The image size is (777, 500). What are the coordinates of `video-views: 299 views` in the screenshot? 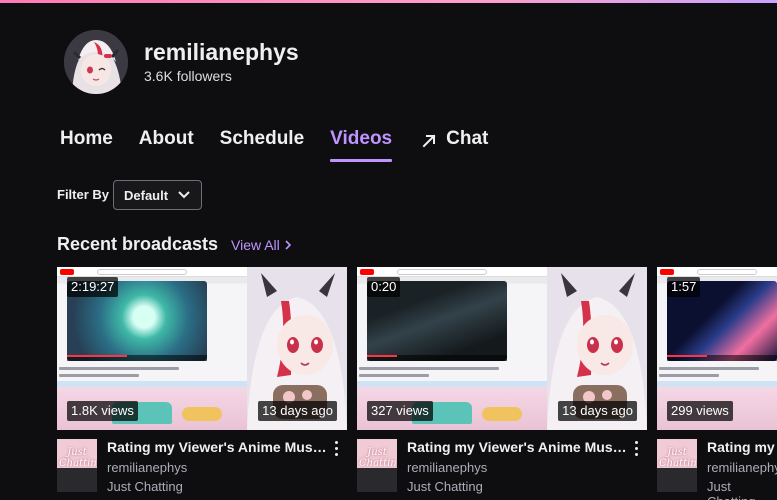 It's located at (700, 411).